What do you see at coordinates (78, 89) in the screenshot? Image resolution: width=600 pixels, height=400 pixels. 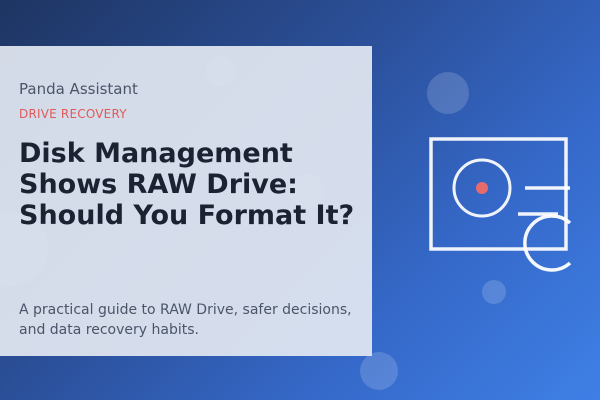 I see `brand-name: Panda Assistant` at bounding box center [78, 89].